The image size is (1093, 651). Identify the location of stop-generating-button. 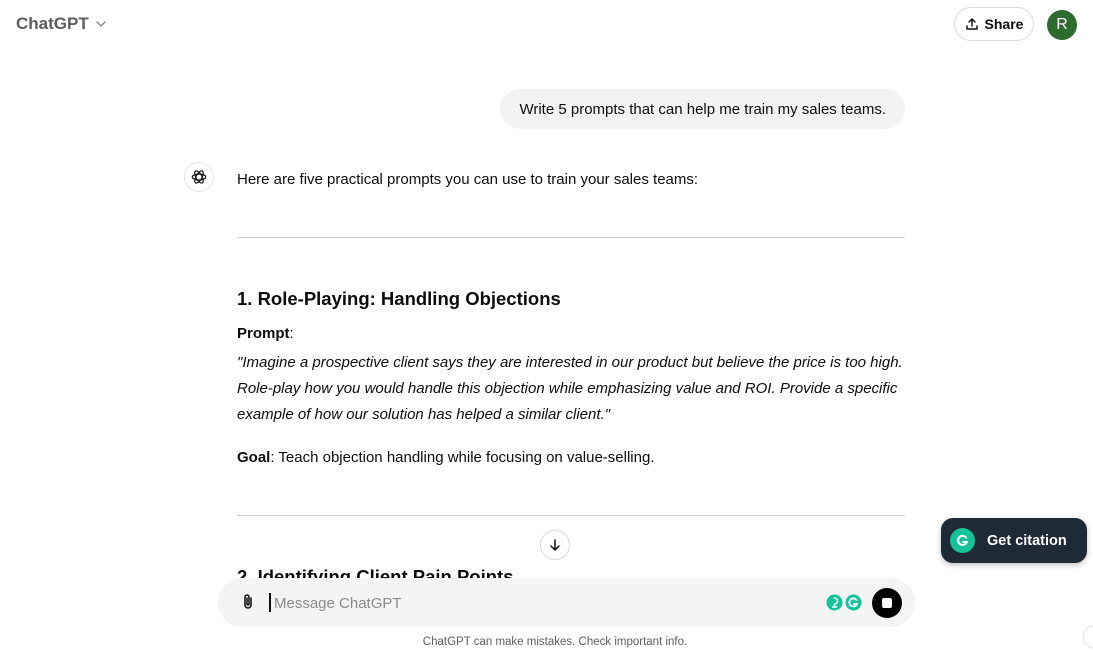
(887, 603).